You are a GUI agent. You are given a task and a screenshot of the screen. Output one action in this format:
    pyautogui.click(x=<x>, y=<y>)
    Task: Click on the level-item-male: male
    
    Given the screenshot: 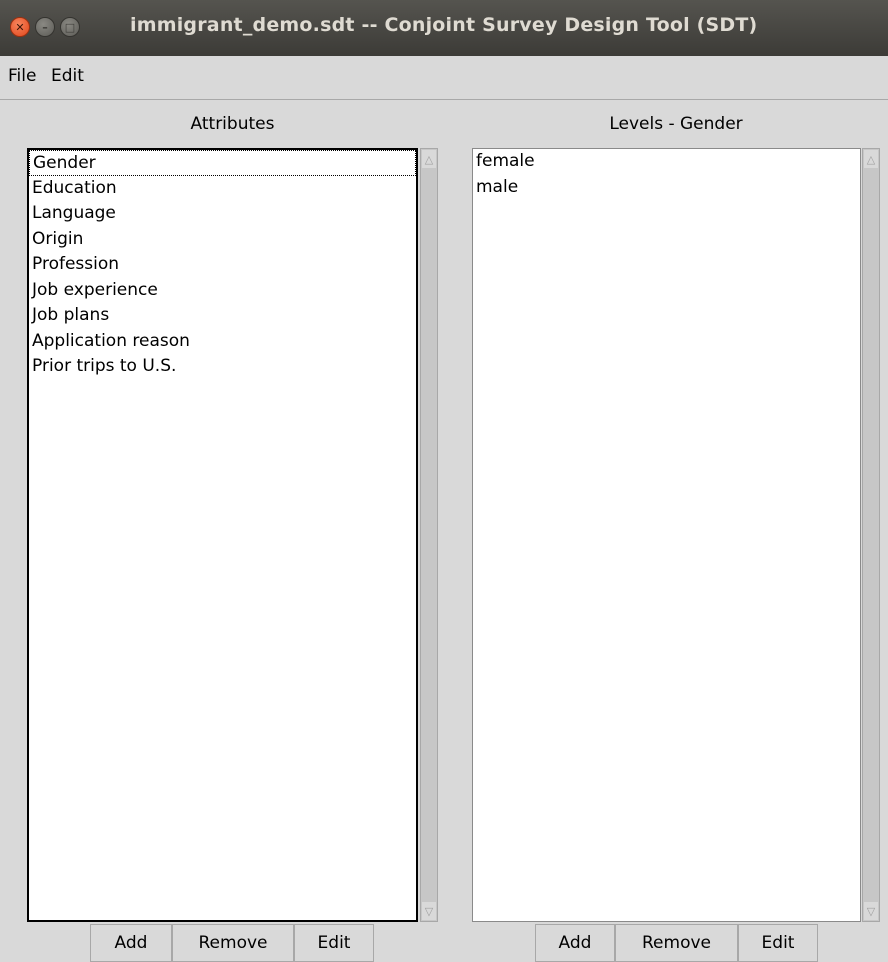 What is the action you would take?
    pyautogui.click(x=666, y=188)
    